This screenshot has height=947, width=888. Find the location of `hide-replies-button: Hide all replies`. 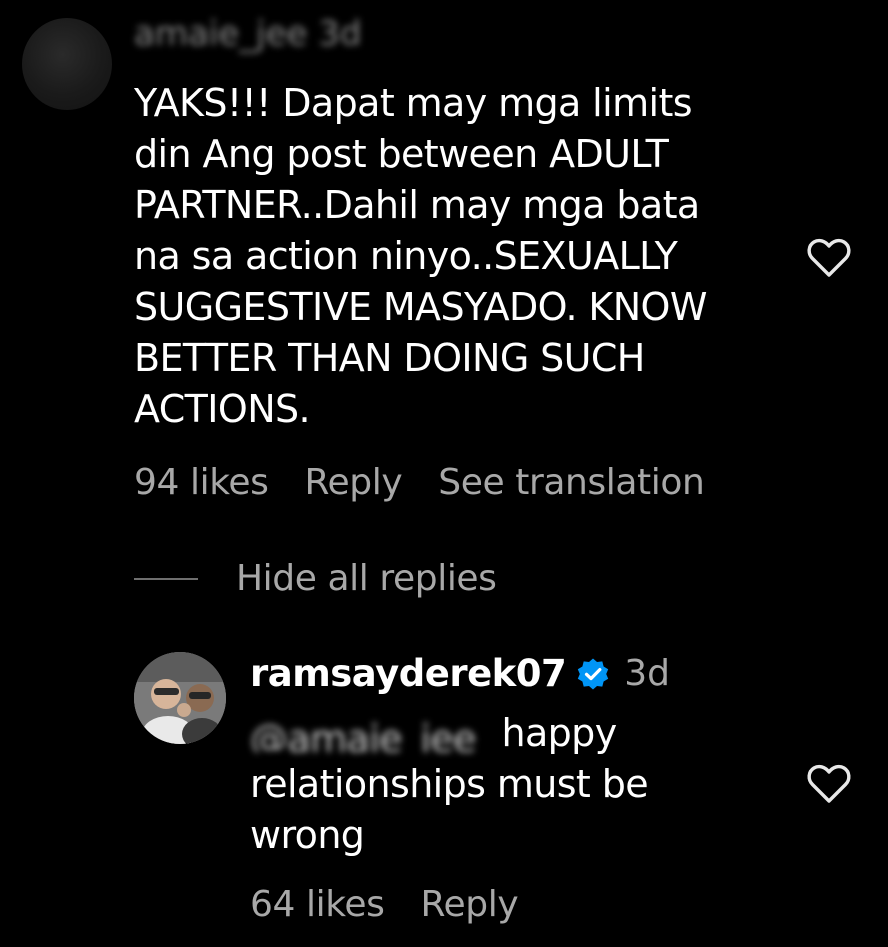

hide-replies-button: Hide all replies is located at coordinates (366, 578).